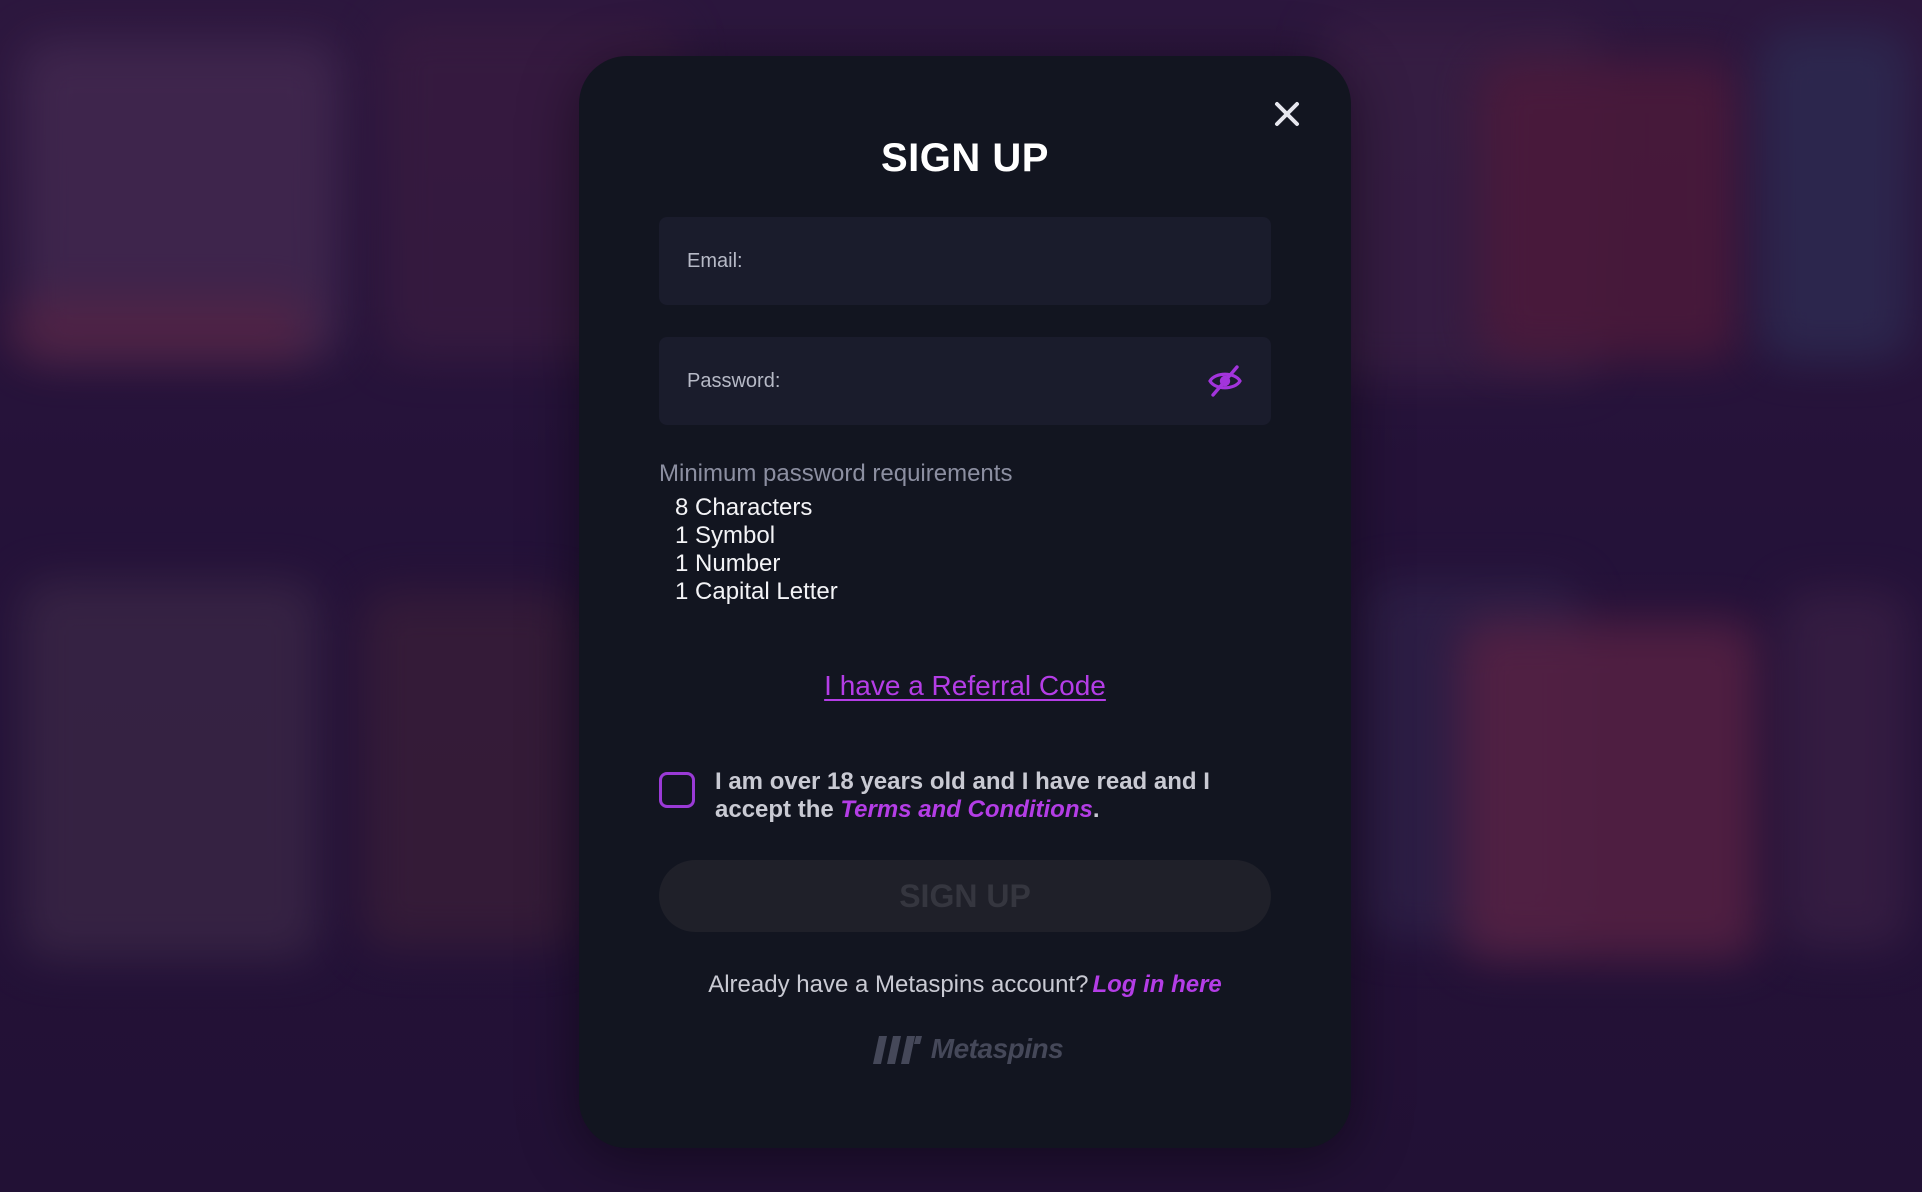 The height and width of the screenshot is (1192, 1922). I want to click on email-input, so click(965, 261).